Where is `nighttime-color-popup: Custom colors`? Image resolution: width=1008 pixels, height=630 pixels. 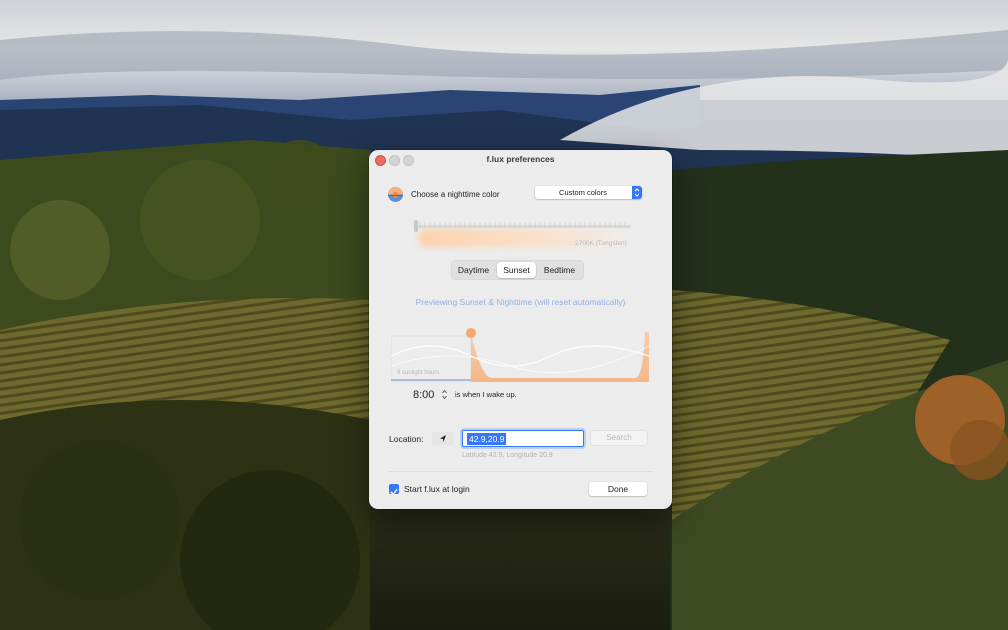 nighttime-color-popup: Custom colors is located at coordinates (588, 192).